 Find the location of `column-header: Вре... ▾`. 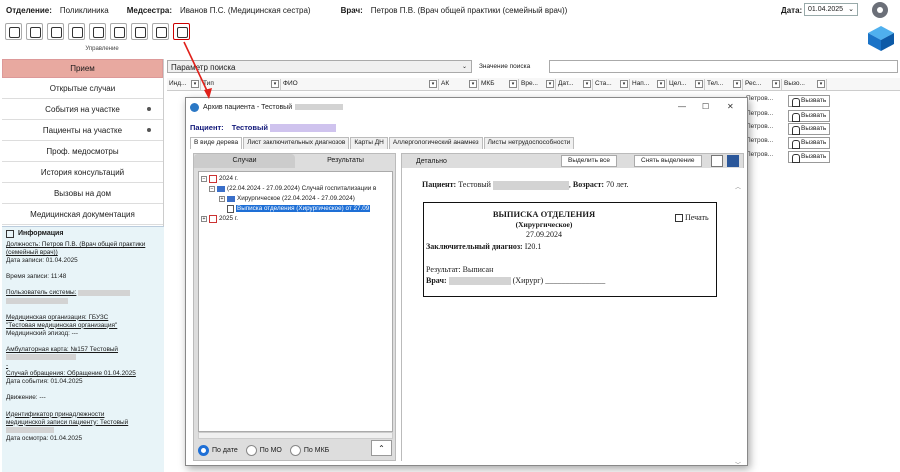

column-header: Вре... ▾ is located at coordinates (537, 84).